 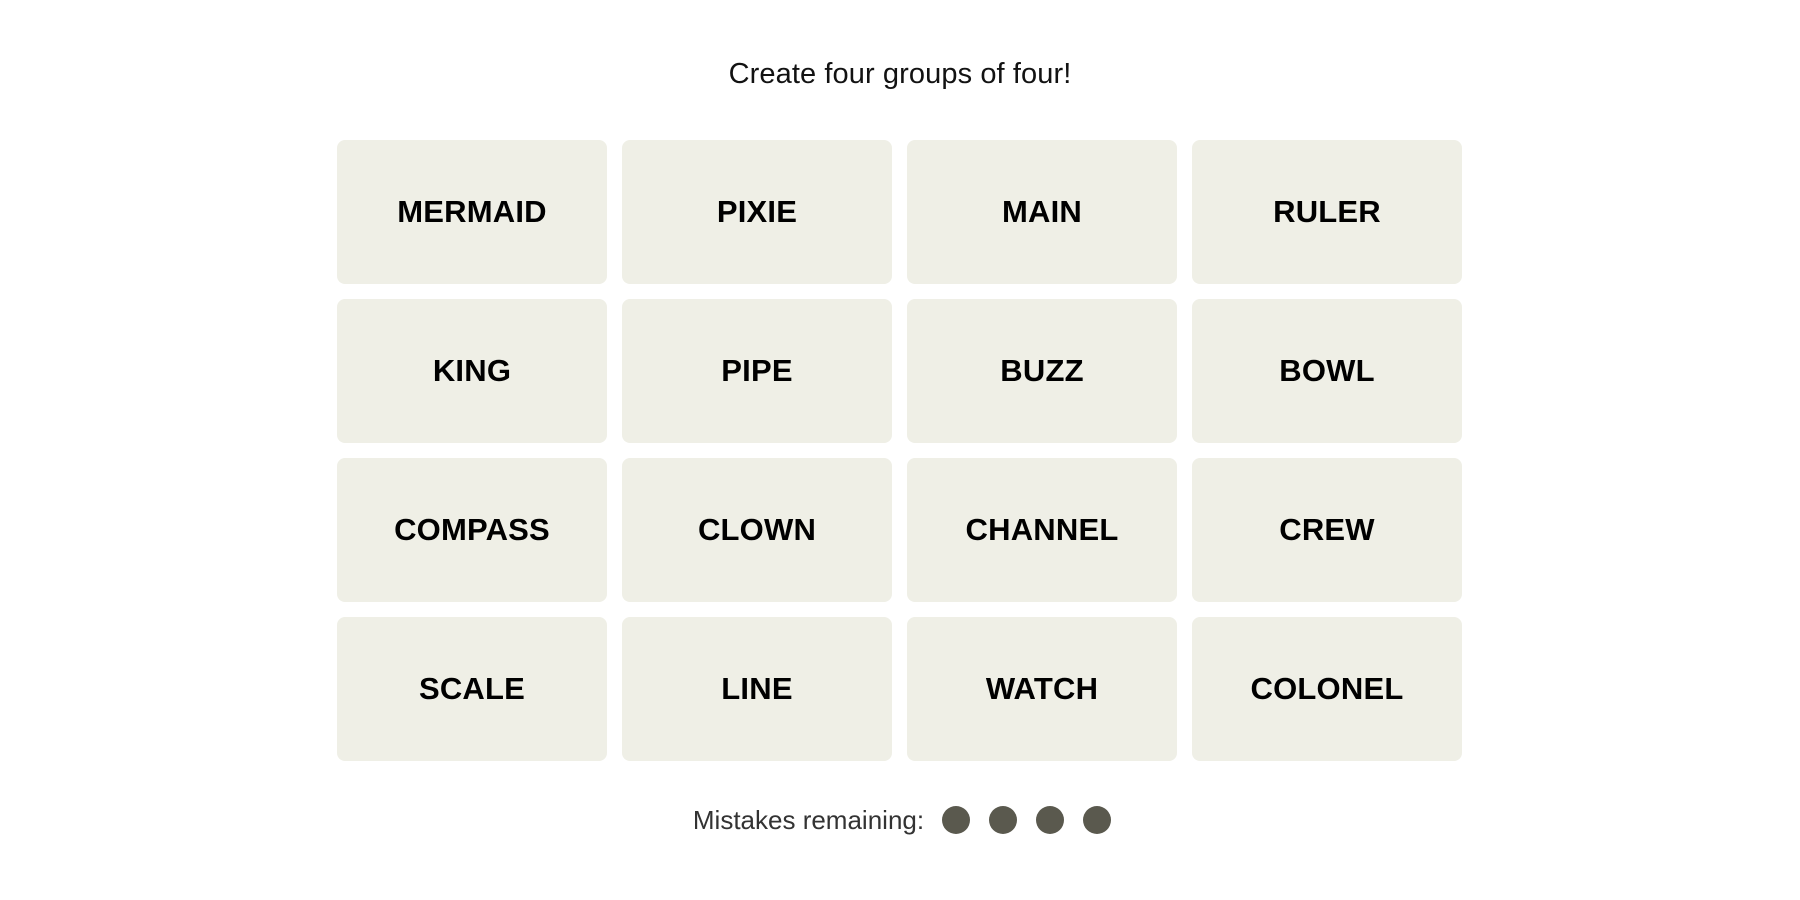 I want to click on word-tile: RULER, so click(x=1327, y=212).